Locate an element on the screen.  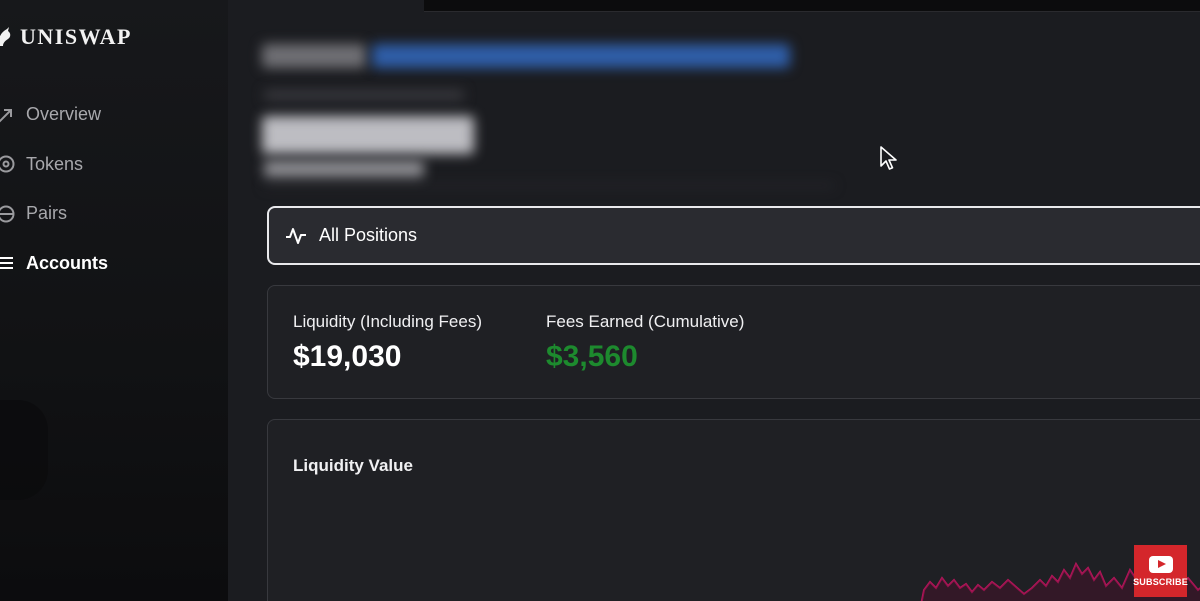
sidebar-nav: Overview Tokens Pairs Accounts is located at coordinates (54, 189).